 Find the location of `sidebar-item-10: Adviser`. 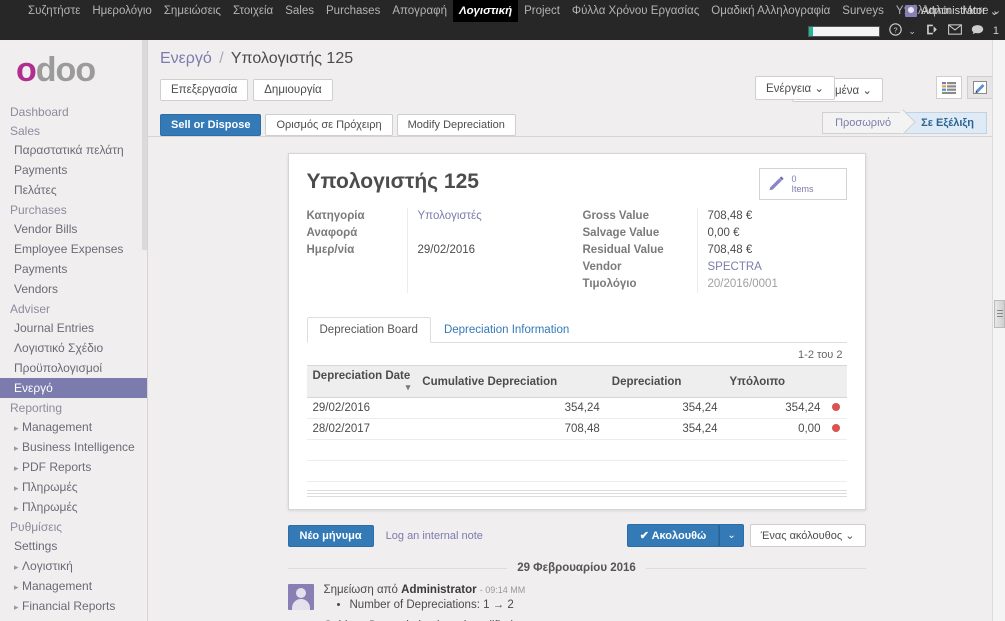

sidebar-item-10: Adviser is located at coordinates (73, 308).